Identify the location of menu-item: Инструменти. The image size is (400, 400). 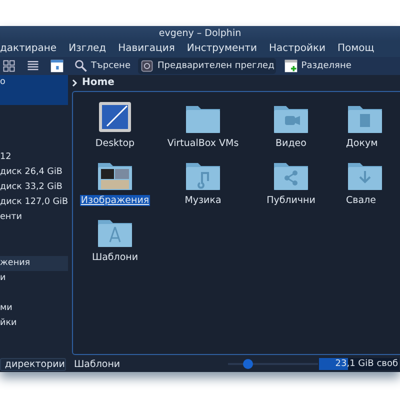
(222, 49).